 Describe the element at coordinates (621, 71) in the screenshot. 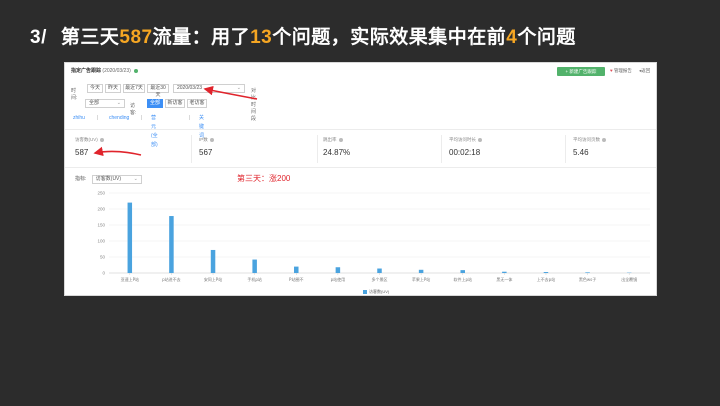

I see `manage-report-link: ♥ 管理报告` at that location.